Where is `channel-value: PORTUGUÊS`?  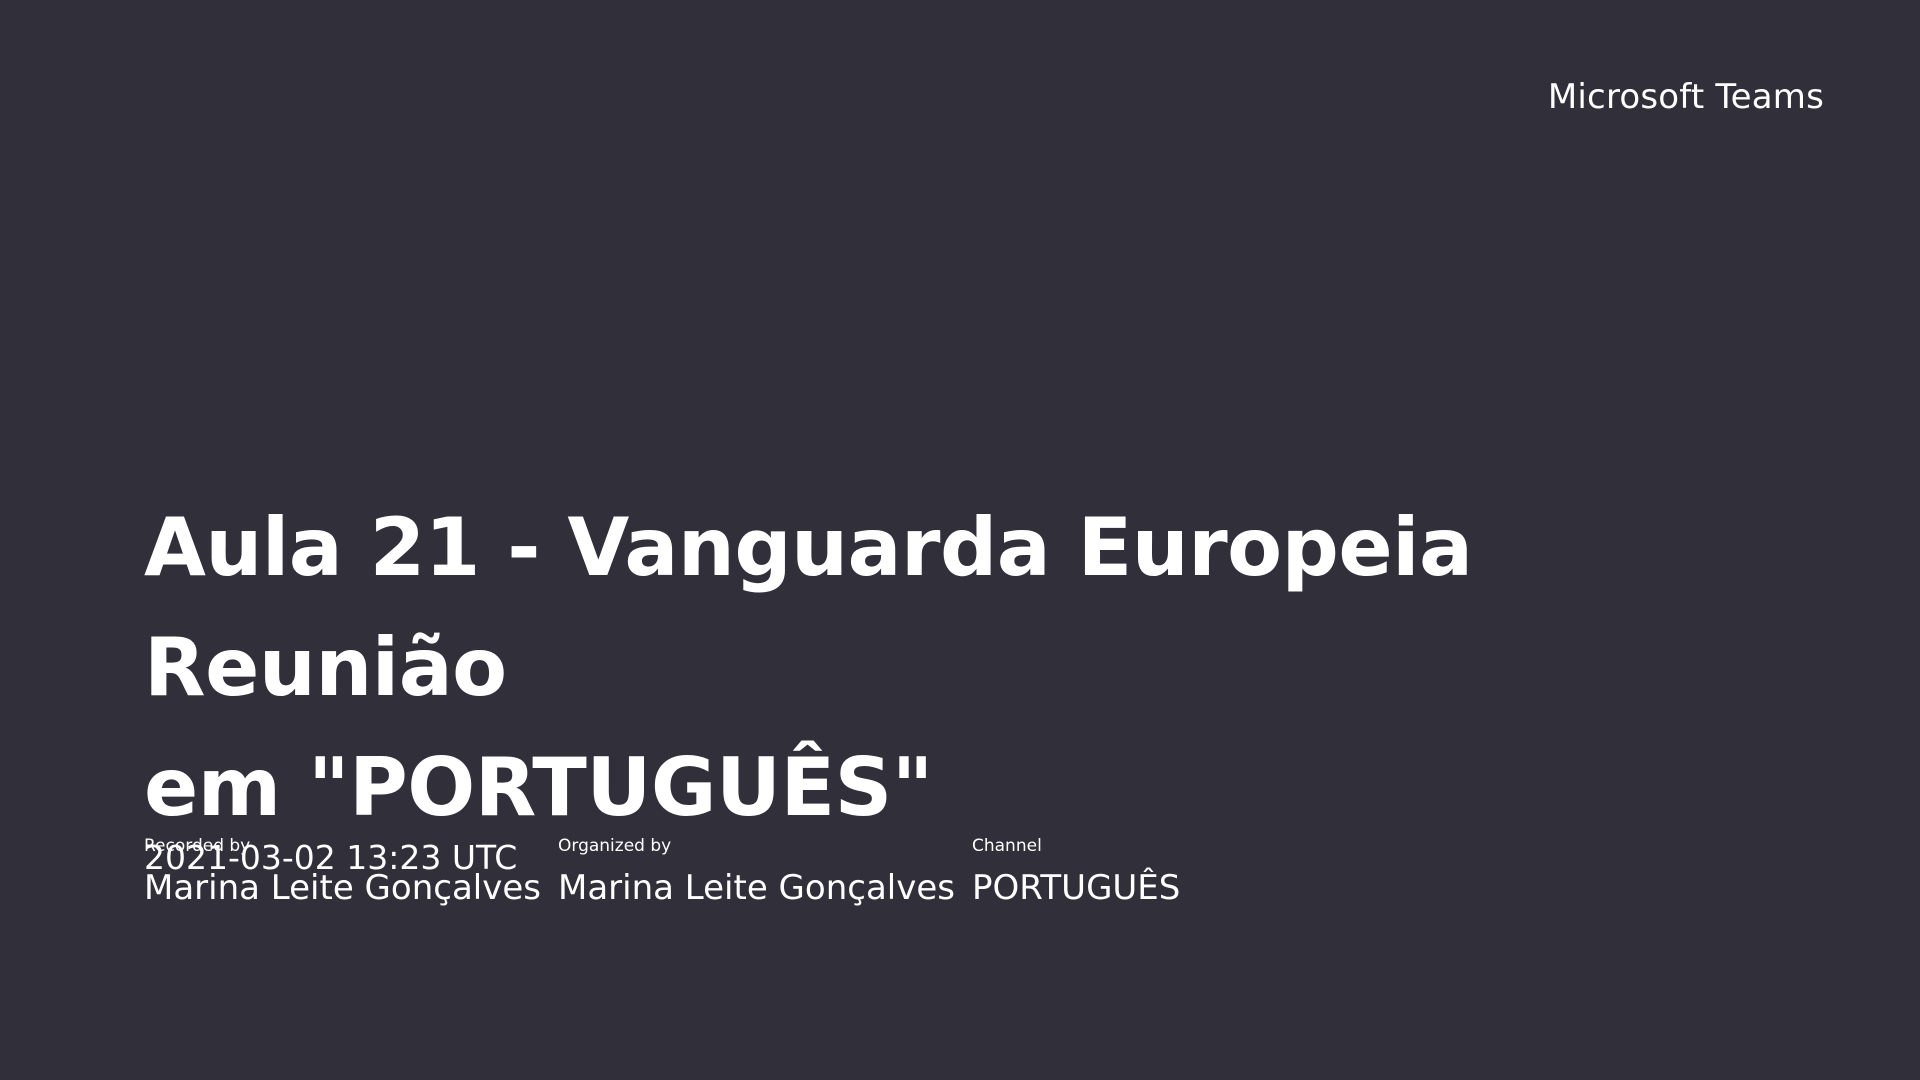
channel-value: PORTUGUÊS is located at coordinates (1076, 888).